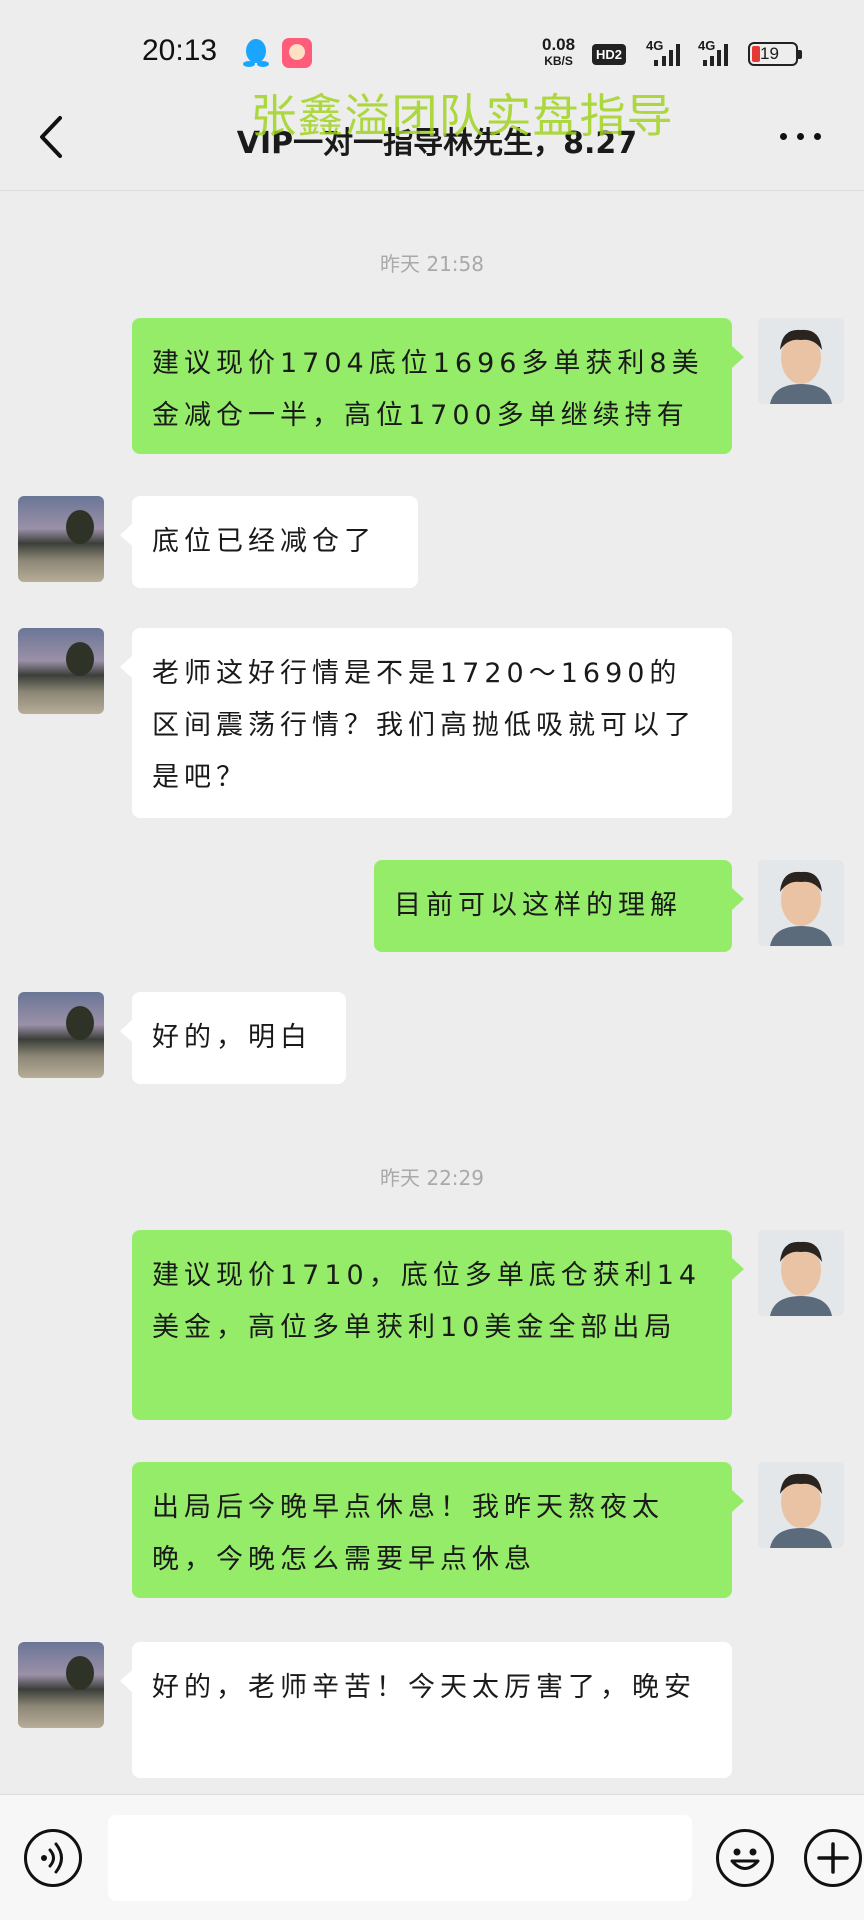 The width and height of the screenshot is (864, 1920). Describe the element at coordinates (769, 53) in the screenshot. I see `battery-level: 19` at that location.